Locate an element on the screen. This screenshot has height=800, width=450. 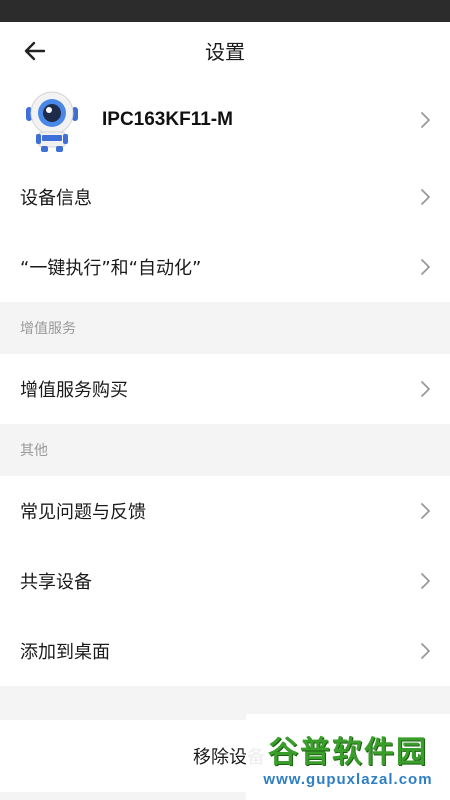
faq-feedback-row: 常见问题与反馈 is located at coordinates (225, 511).